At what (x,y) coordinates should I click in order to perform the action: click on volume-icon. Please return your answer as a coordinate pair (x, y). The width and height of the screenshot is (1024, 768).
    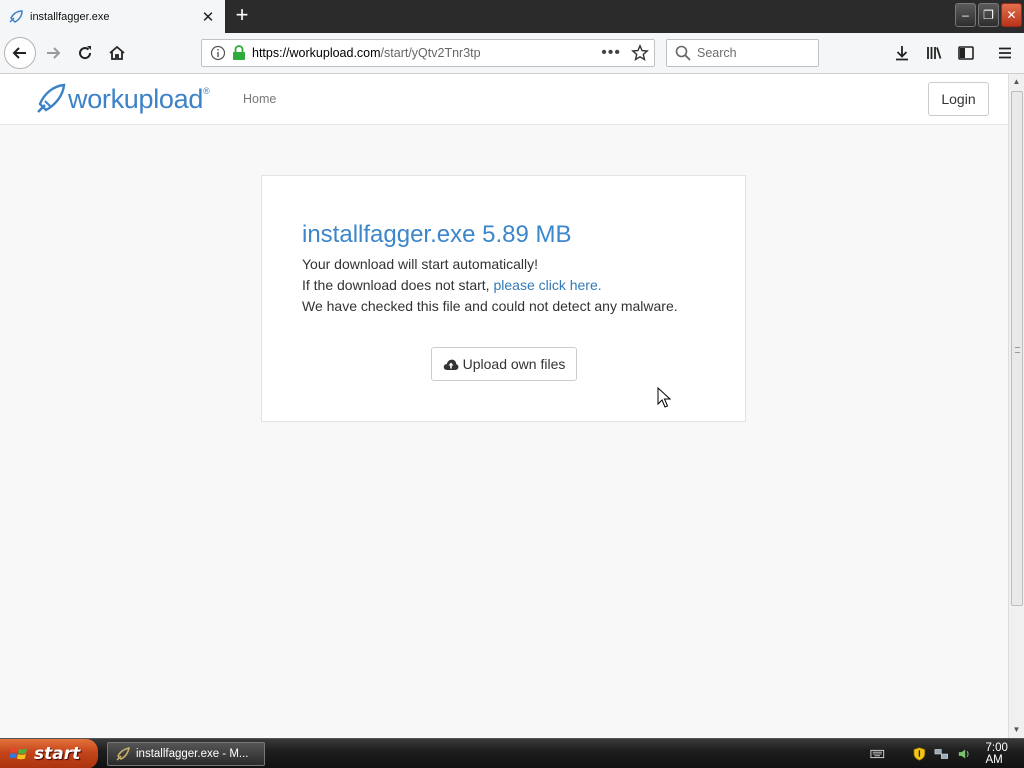
    Looking at the image, I should click on (963, 754).